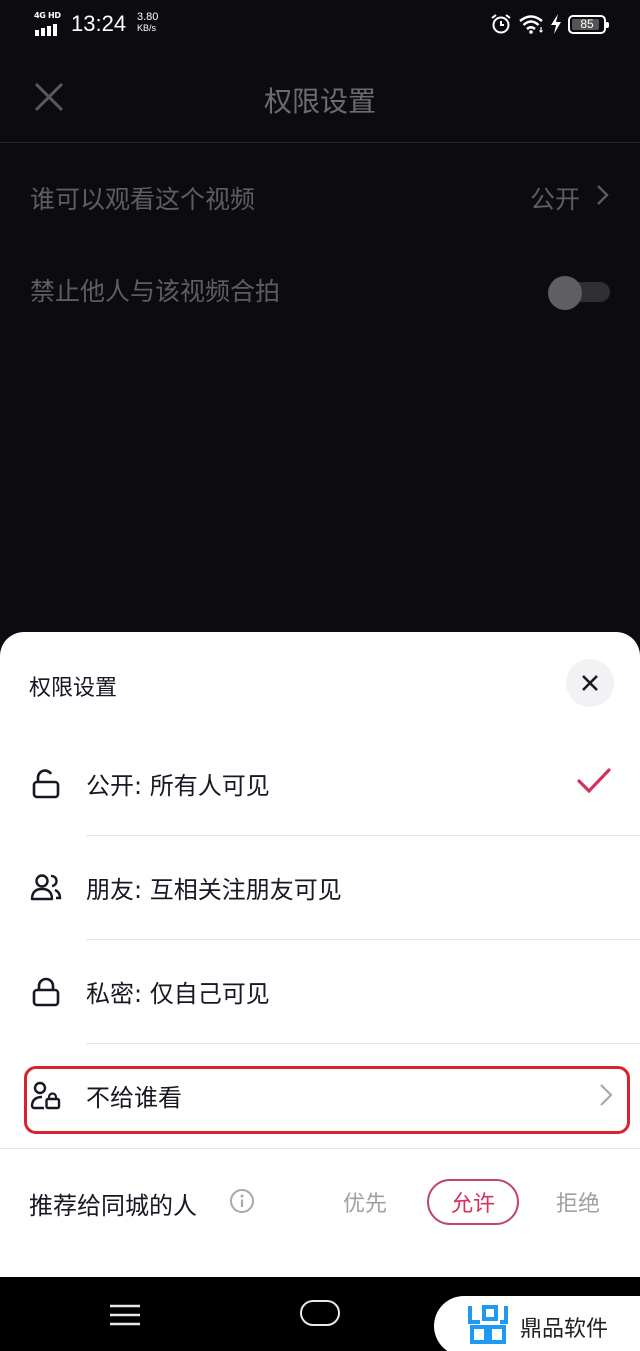 This screenshot has height=1351, width=640. I want to click on city-recommend-label: 推荐给同城的人, so click(113, 1206).